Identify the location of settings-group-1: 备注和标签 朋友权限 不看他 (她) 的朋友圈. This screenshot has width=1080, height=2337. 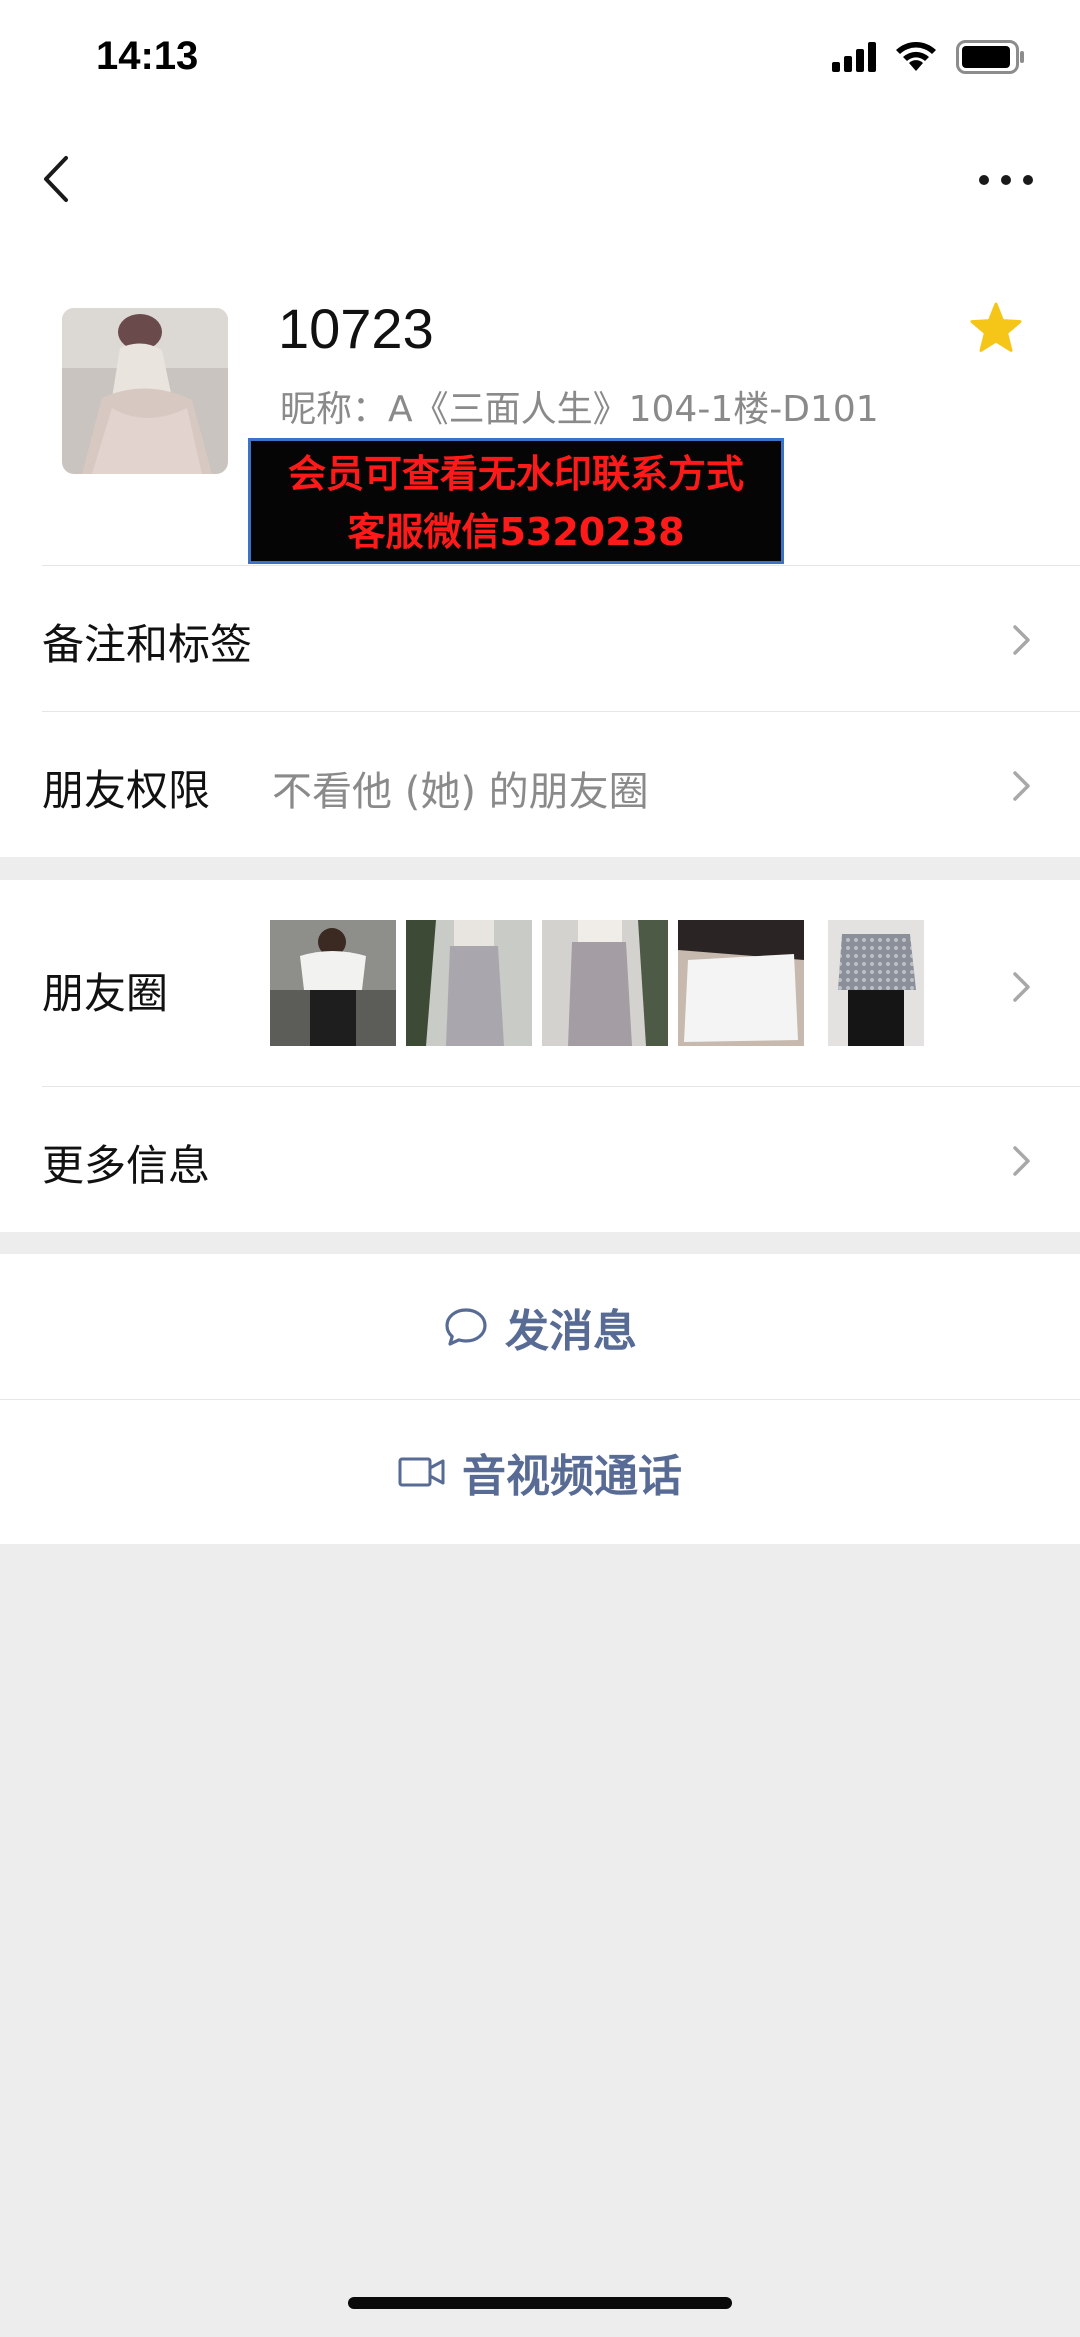
(540, 711).